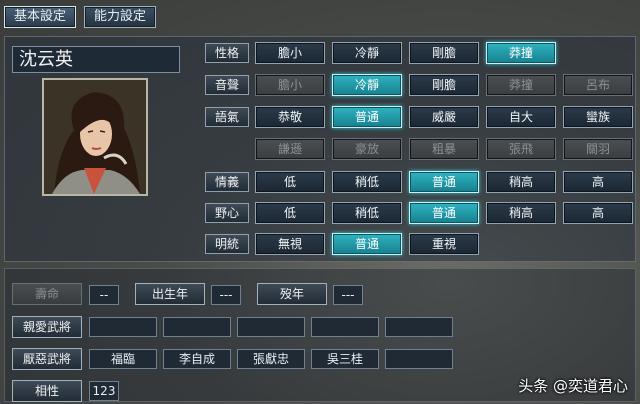 This screenshot has height=404, width=640. I want to click on loyalty-option: 稍低, so click(367, 182).